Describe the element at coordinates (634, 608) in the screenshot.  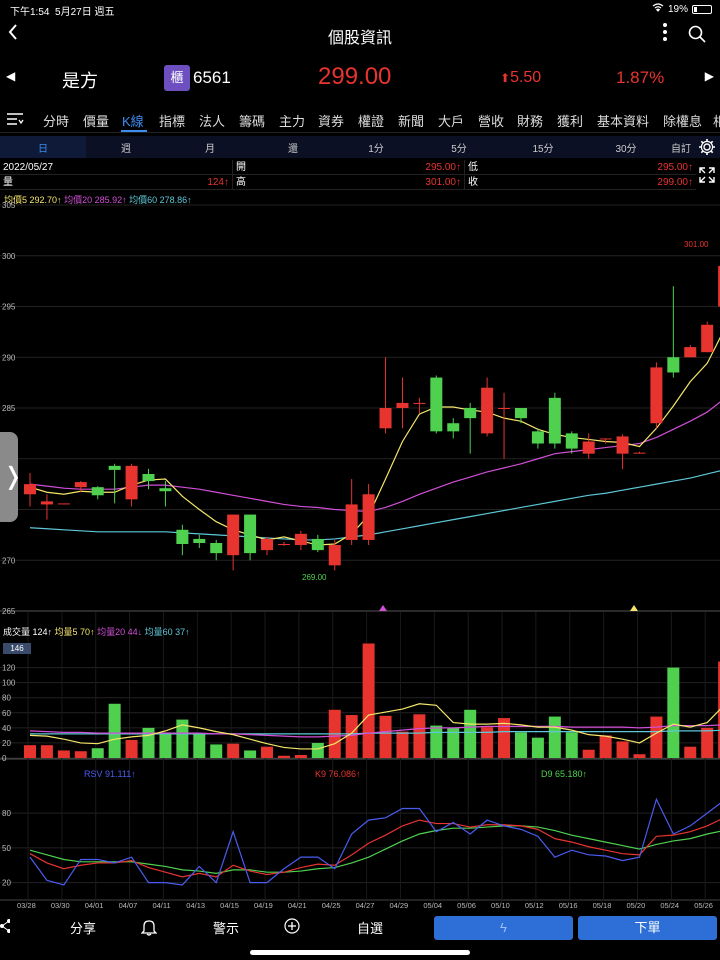
I see `marker-triangle-yellow` at that location.